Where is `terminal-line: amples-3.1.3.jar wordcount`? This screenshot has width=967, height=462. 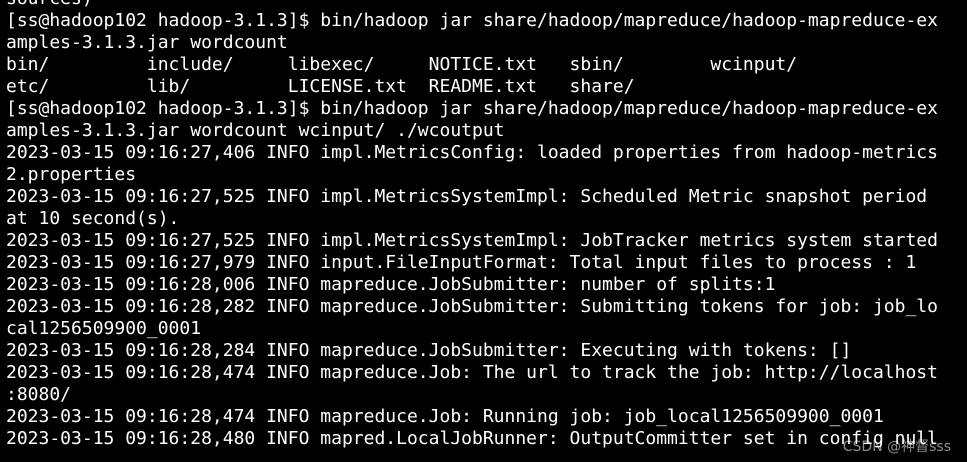
terminal-line: amples-3.1.3.jar wordcount is located at coordinates (147, 42).